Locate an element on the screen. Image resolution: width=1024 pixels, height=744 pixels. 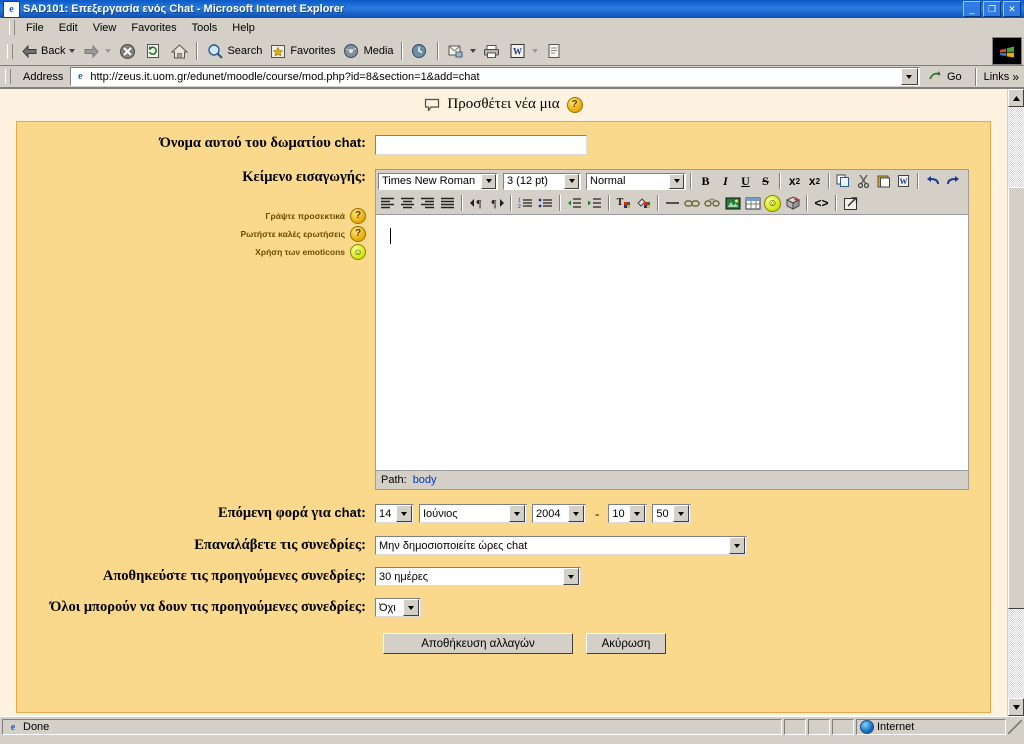
favorites-button: Favorites is located at coordinates (301, 51).